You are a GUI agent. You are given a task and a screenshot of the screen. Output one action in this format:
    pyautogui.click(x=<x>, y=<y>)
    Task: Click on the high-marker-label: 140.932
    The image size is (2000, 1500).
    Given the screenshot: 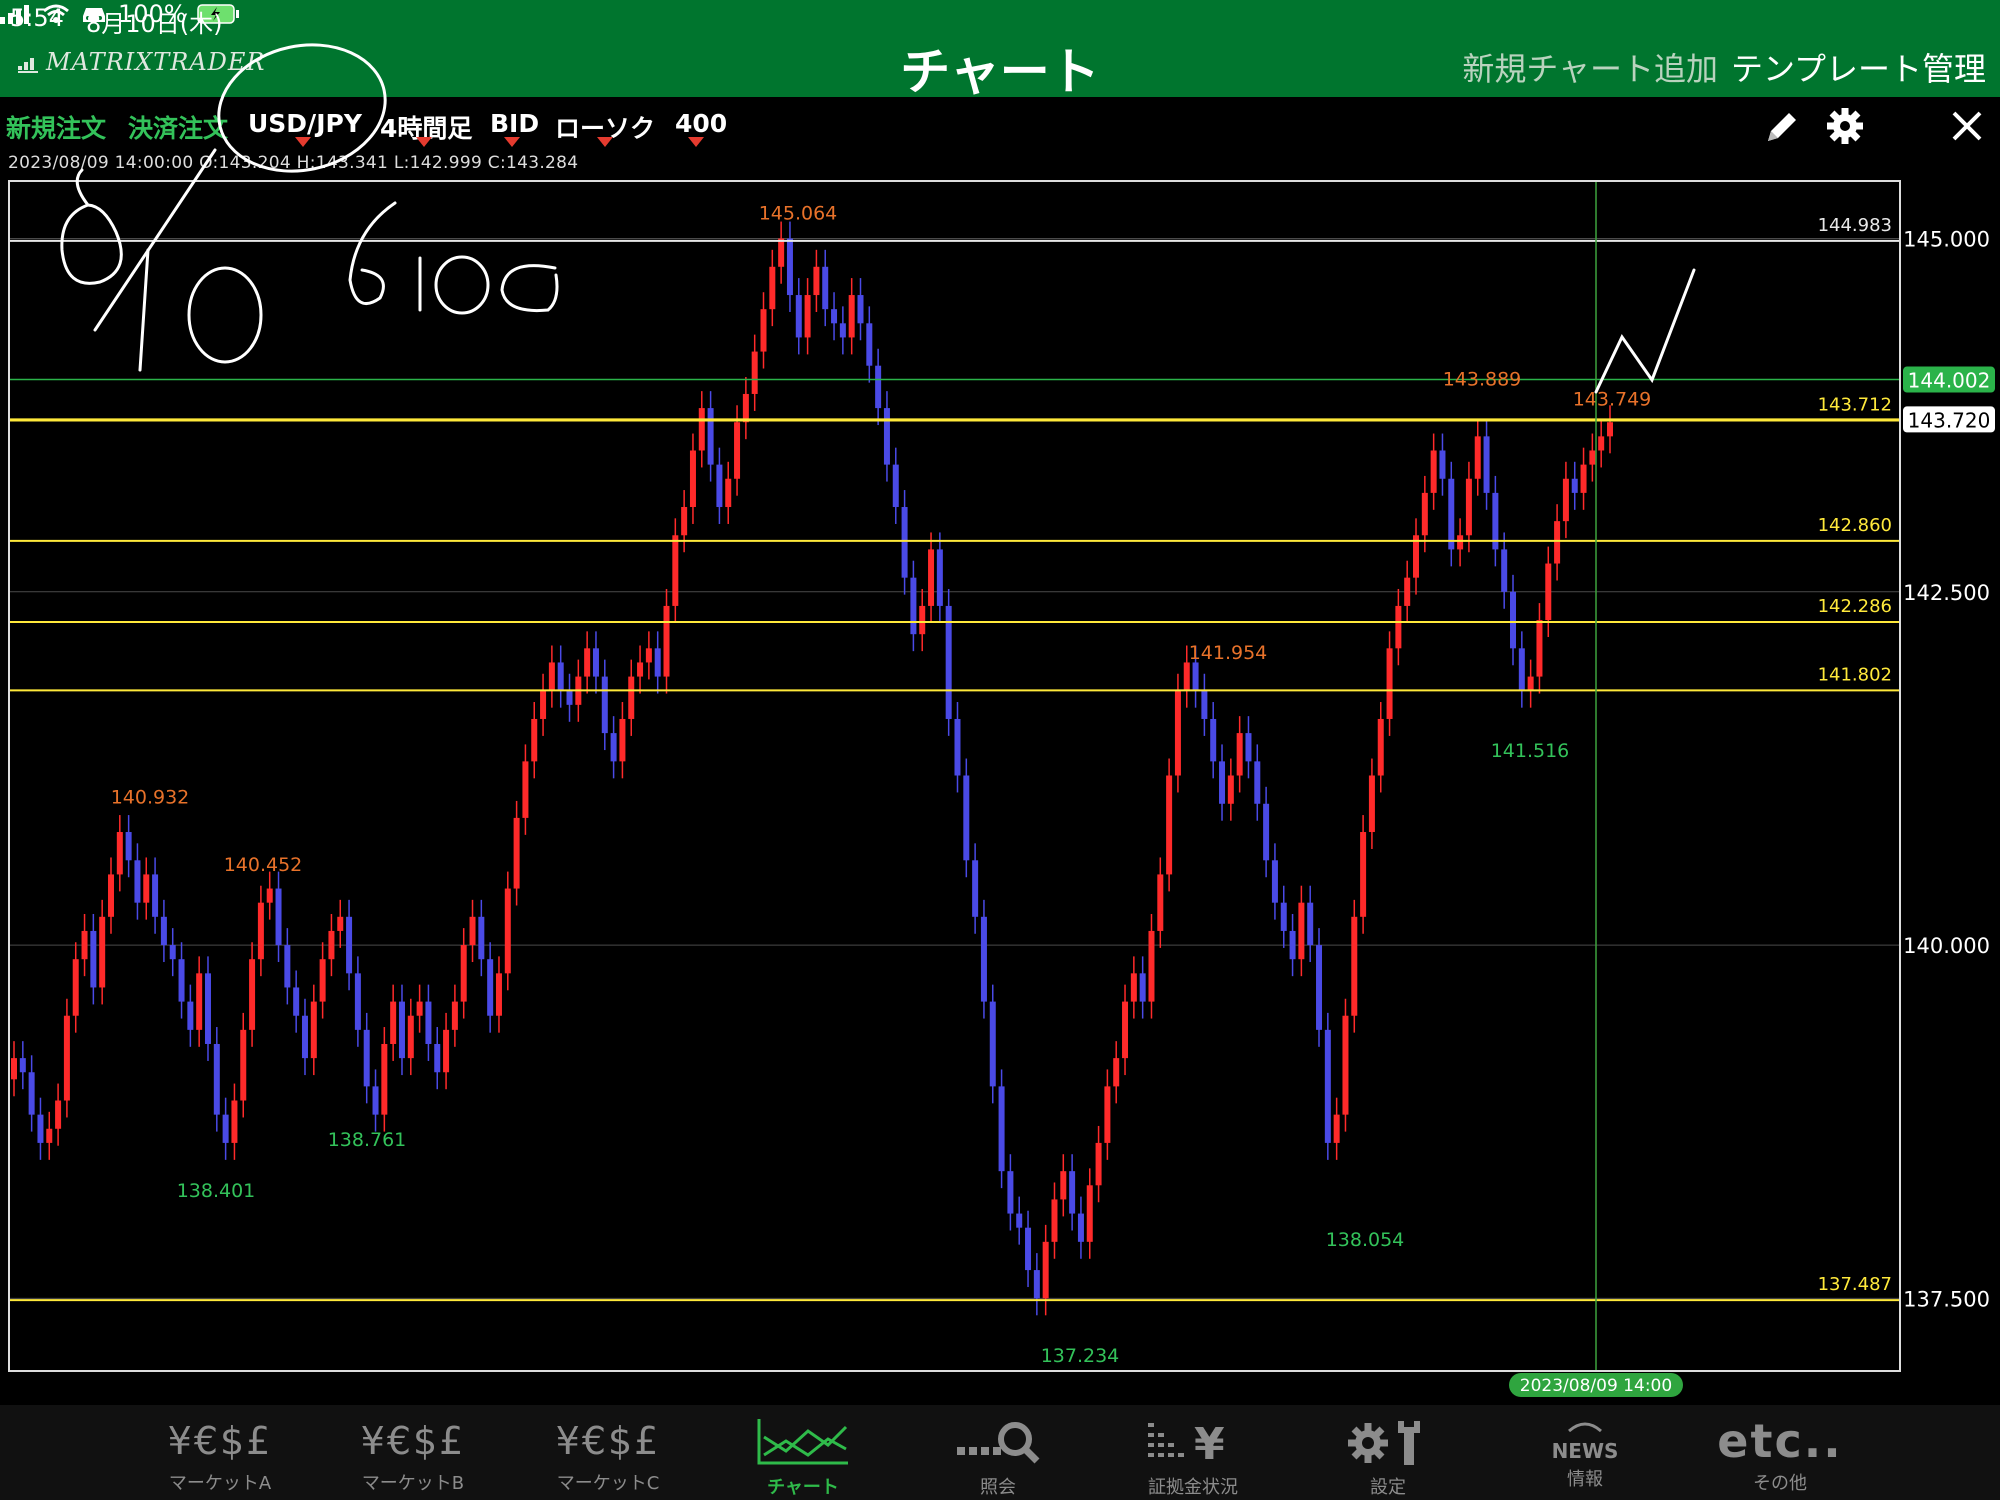 What is the action you would take?
    pyautogui.click(x=150, y=797)
    